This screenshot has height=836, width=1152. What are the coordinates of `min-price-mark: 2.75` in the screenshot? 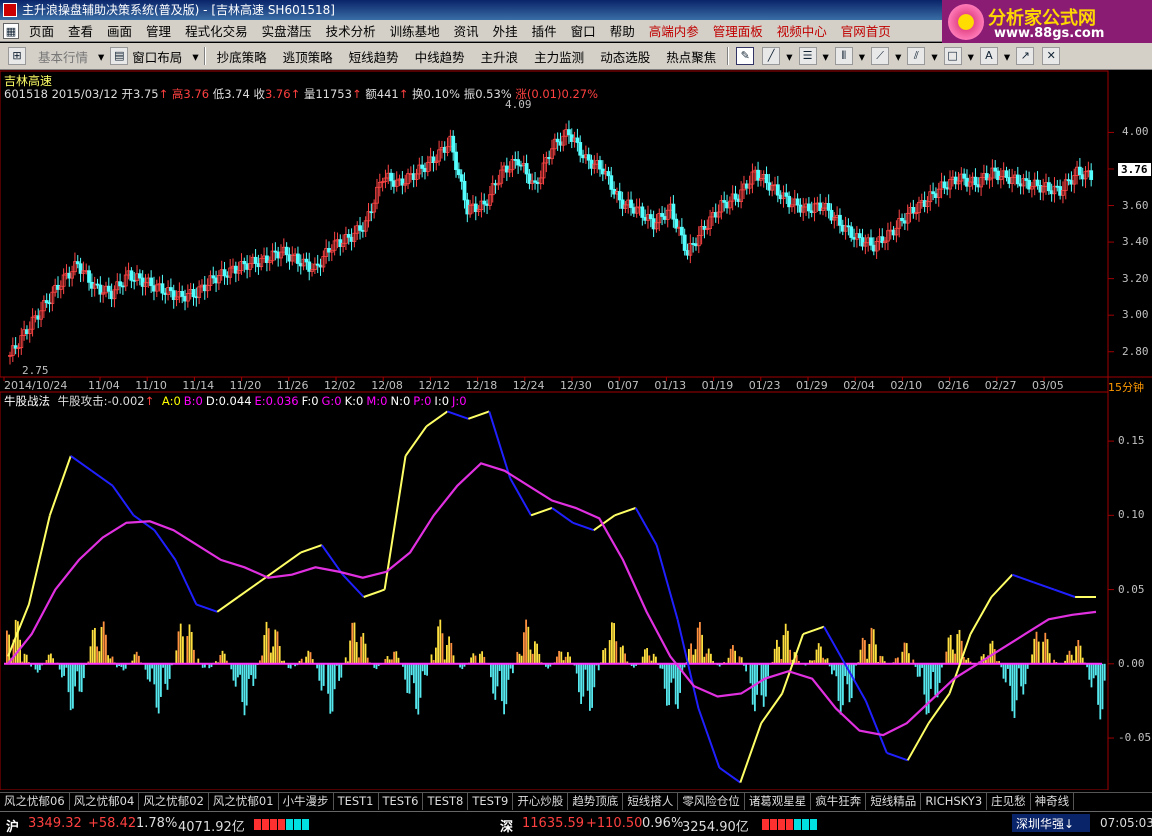 It's located at (35, 370).